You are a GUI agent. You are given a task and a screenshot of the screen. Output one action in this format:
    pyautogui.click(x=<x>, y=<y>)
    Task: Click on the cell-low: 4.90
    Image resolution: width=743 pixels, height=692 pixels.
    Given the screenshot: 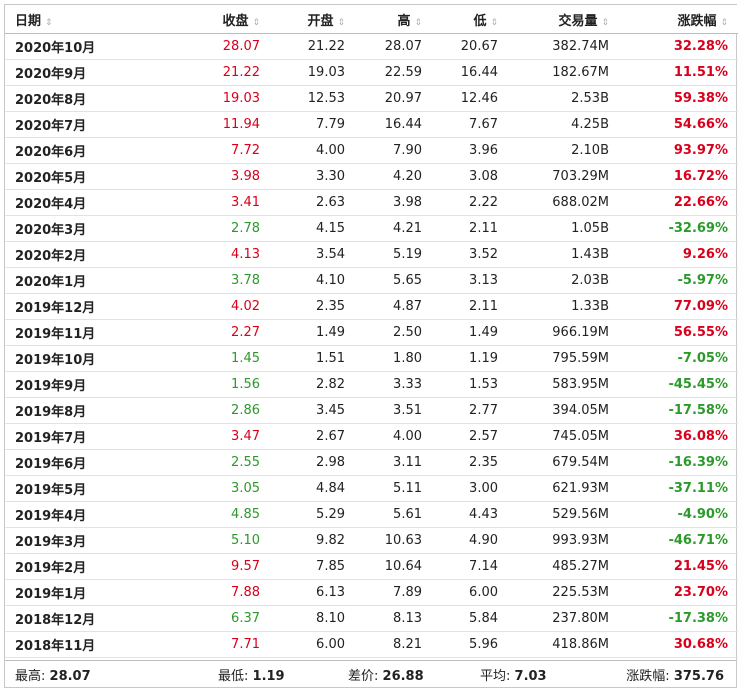 What is the action you would take?
    pyautogui.click(x=470, y=540)
    